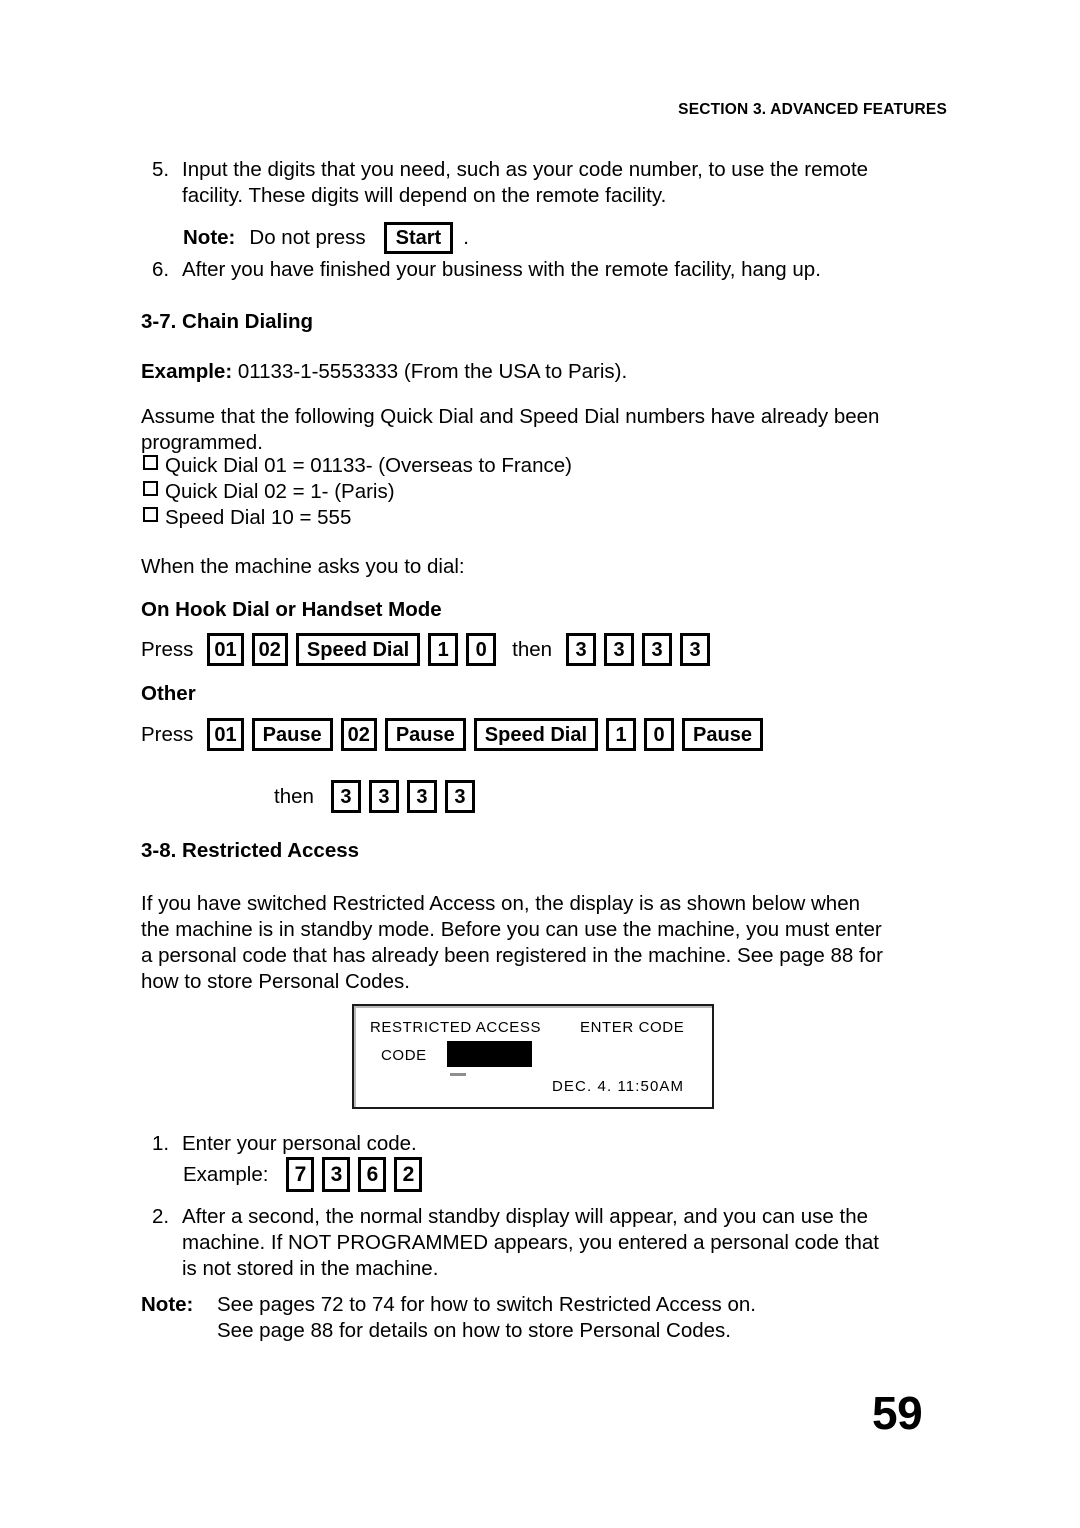 The width and height of the screenshot is (1080, 1528). What do you see at coordinates (307, 237) in the screenshot?
I see `note-text-before: Do not press` at bounding box center [307, 237].